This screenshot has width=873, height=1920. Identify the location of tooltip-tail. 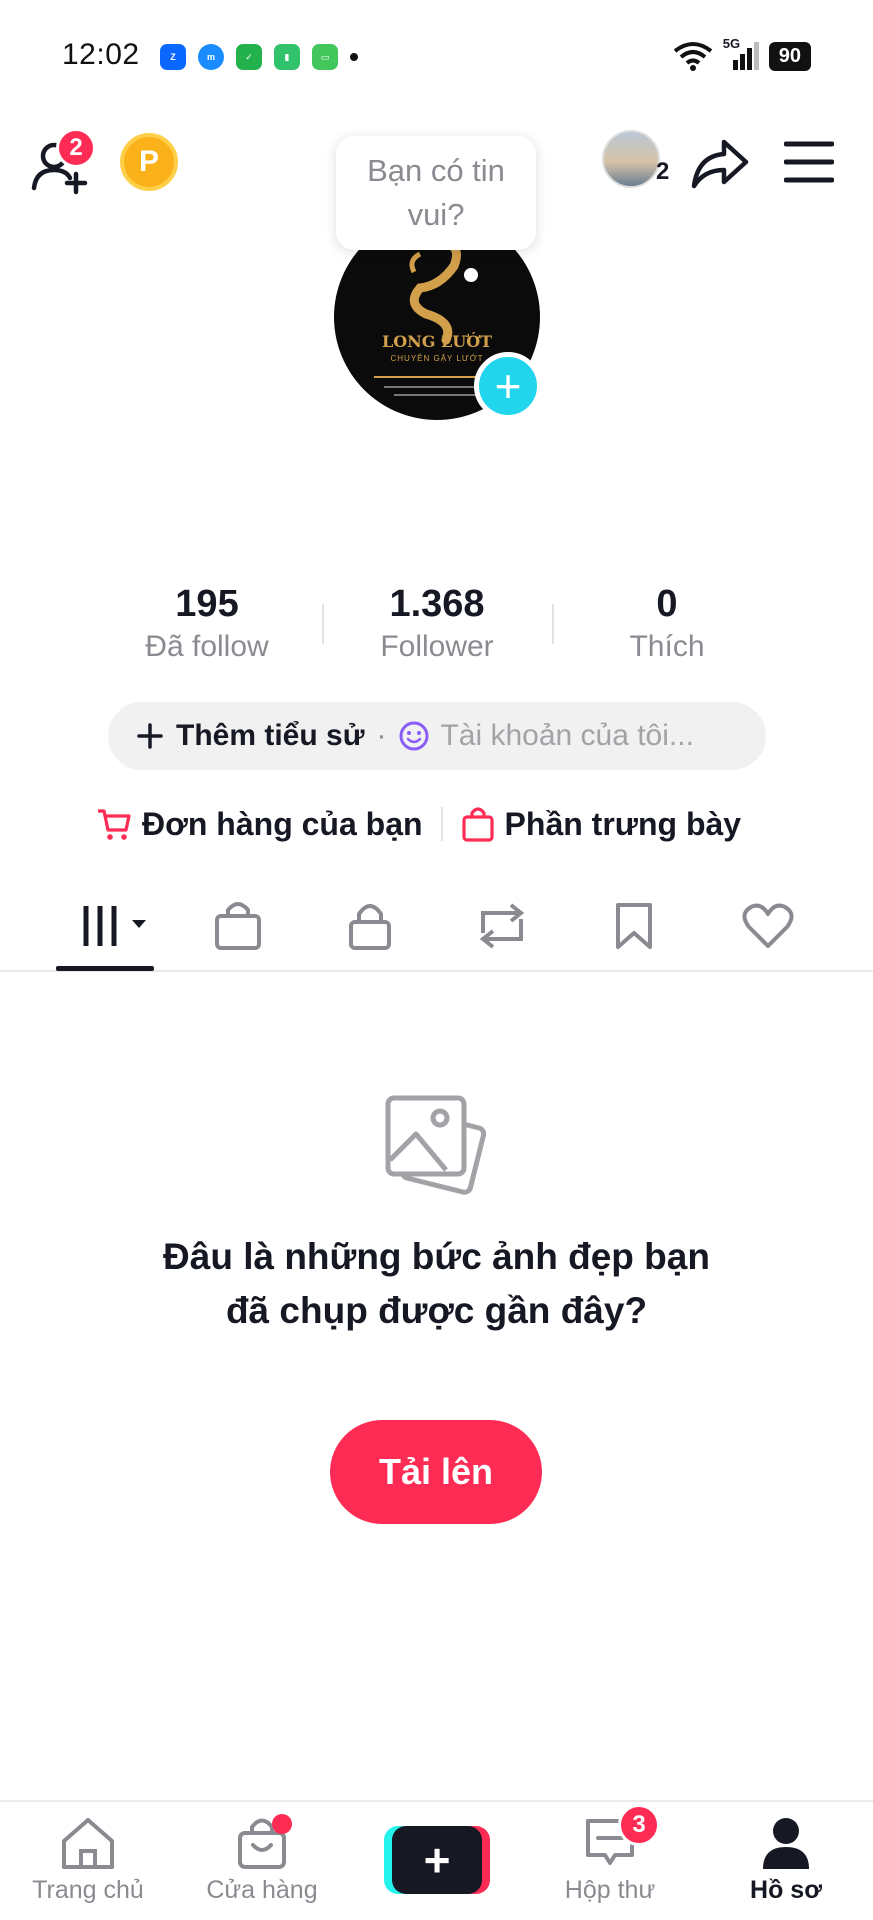
(471, 275).